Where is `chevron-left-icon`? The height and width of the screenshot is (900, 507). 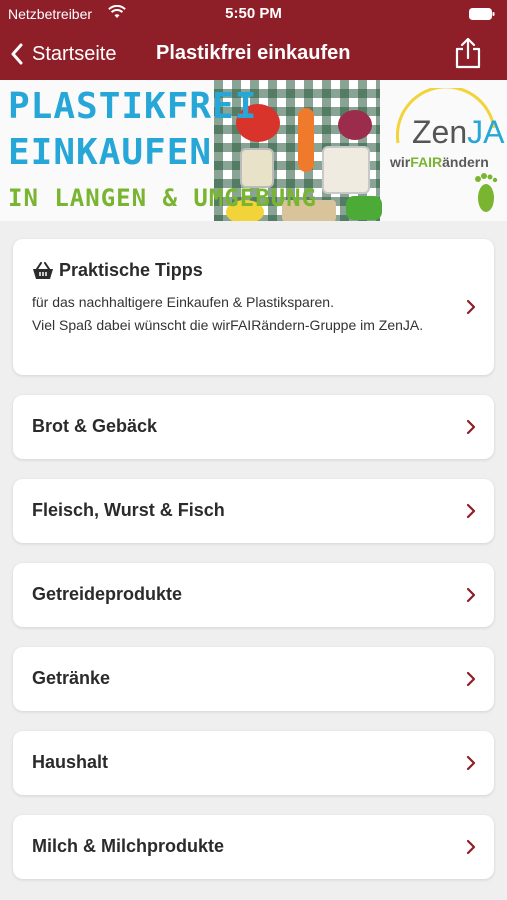 chevron-left-icon is located at coordinates (17, 54).